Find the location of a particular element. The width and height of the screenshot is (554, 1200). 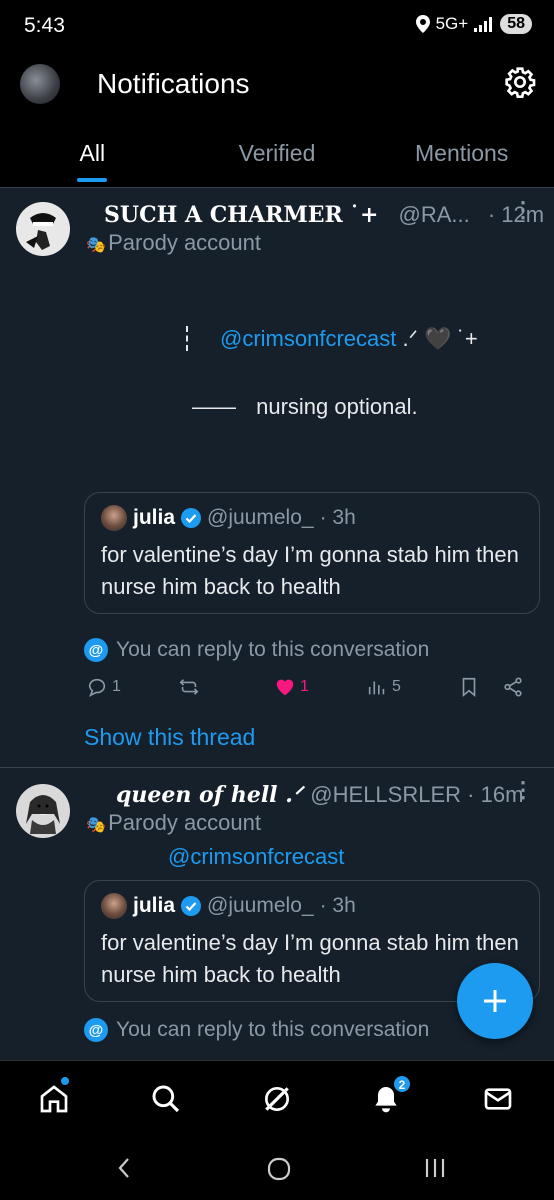

like-button: 1 is located at coordinates (291, 687).